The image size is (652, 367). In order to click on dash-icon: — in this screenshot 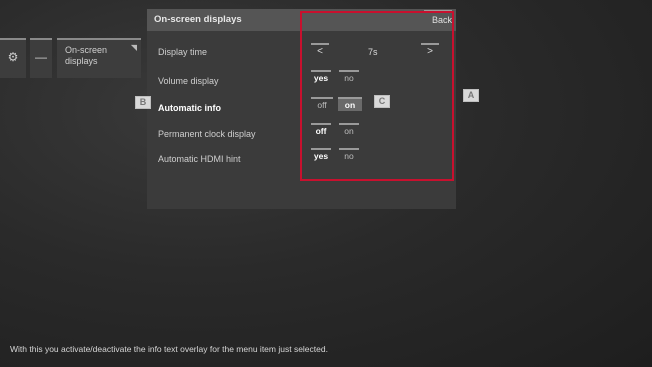, I will do `click(41, 57)`.